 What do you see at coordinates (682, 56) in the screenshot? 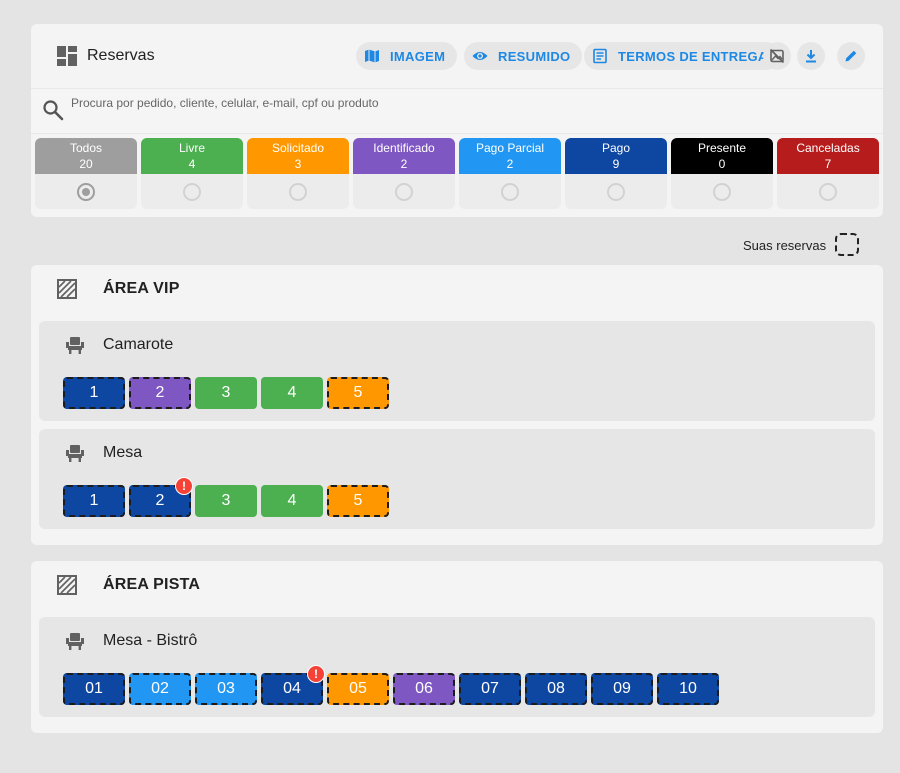
I see `termos-de-entrega-button: TERMOS DE ENTREGA` at bounding box center [682, 56].